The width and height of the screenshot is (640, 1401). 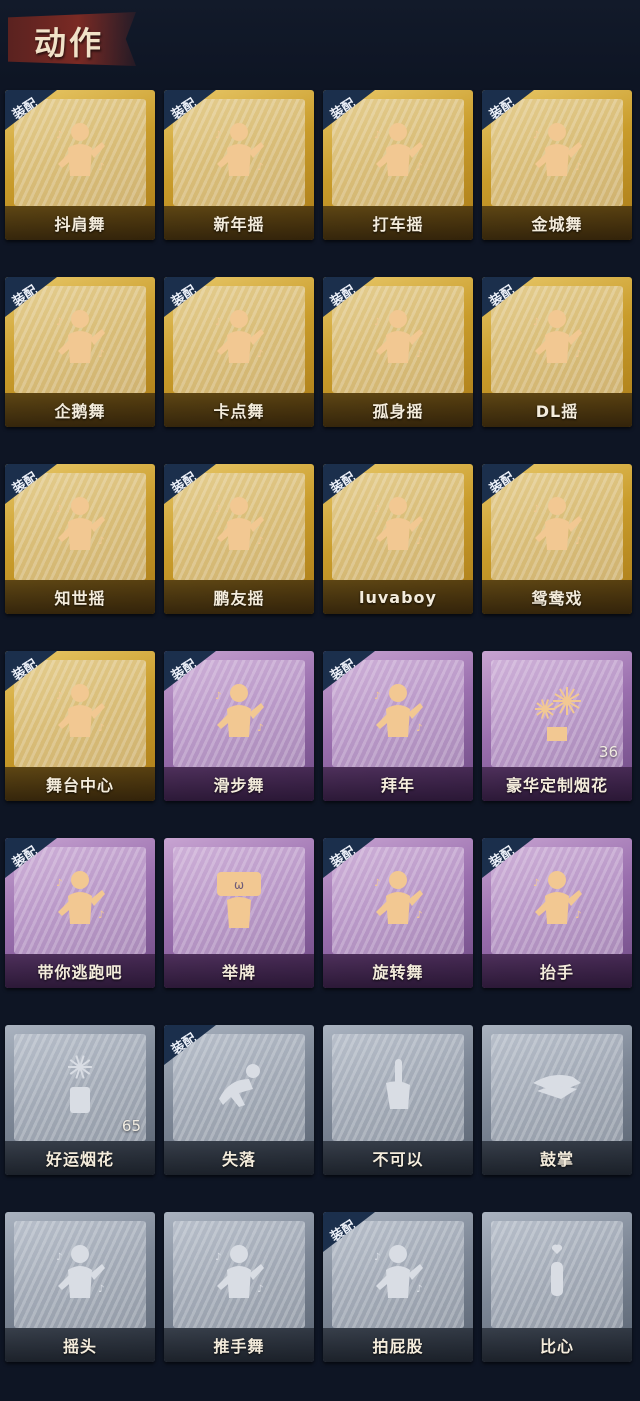 I want to click on emote-card: ♪ ♪ 装配 孤身摇, so click(x=398, y=352).